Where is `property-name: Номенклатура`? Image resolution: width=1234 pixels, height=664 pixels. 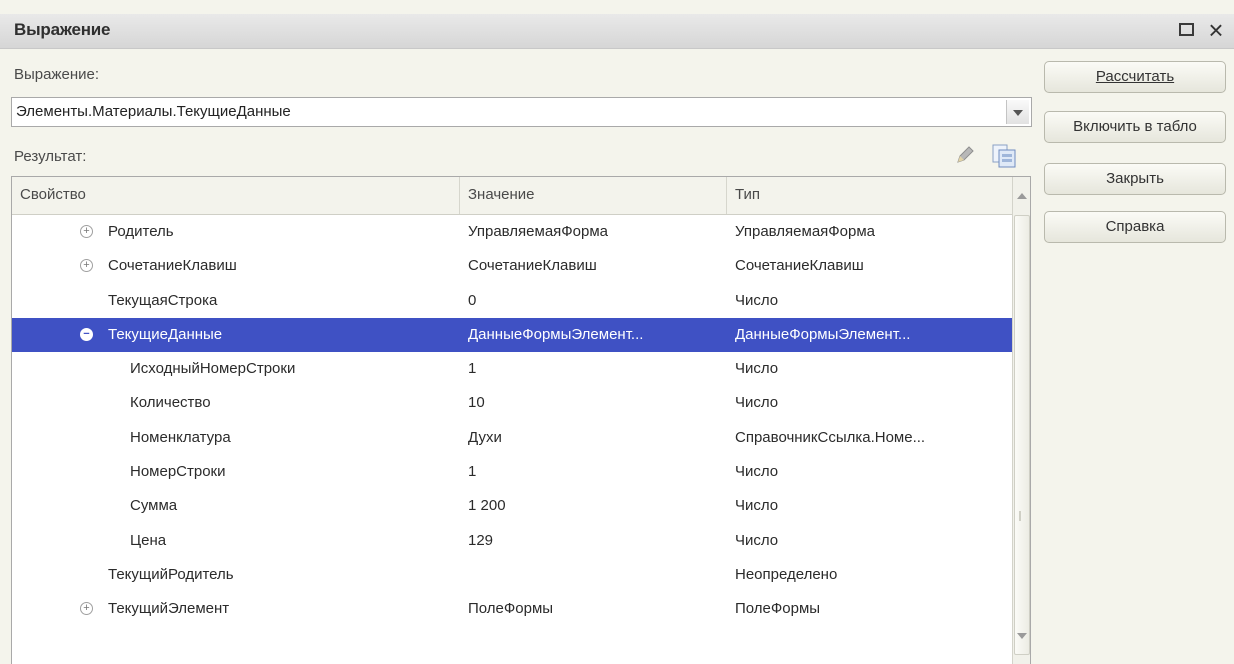
property-name: Номенклатура is located at coordinates (180, 437).